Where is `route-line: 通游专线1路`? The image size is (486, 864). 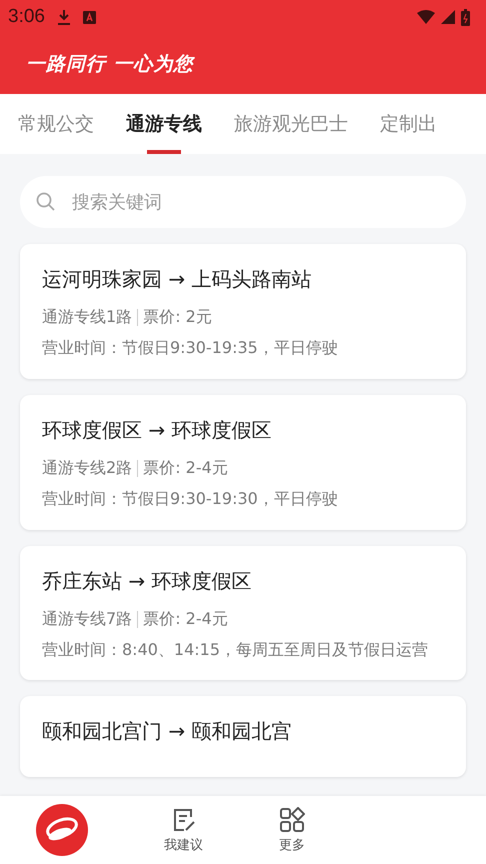 route-line: 通游专线1路 is located at coordinates (87, 317).